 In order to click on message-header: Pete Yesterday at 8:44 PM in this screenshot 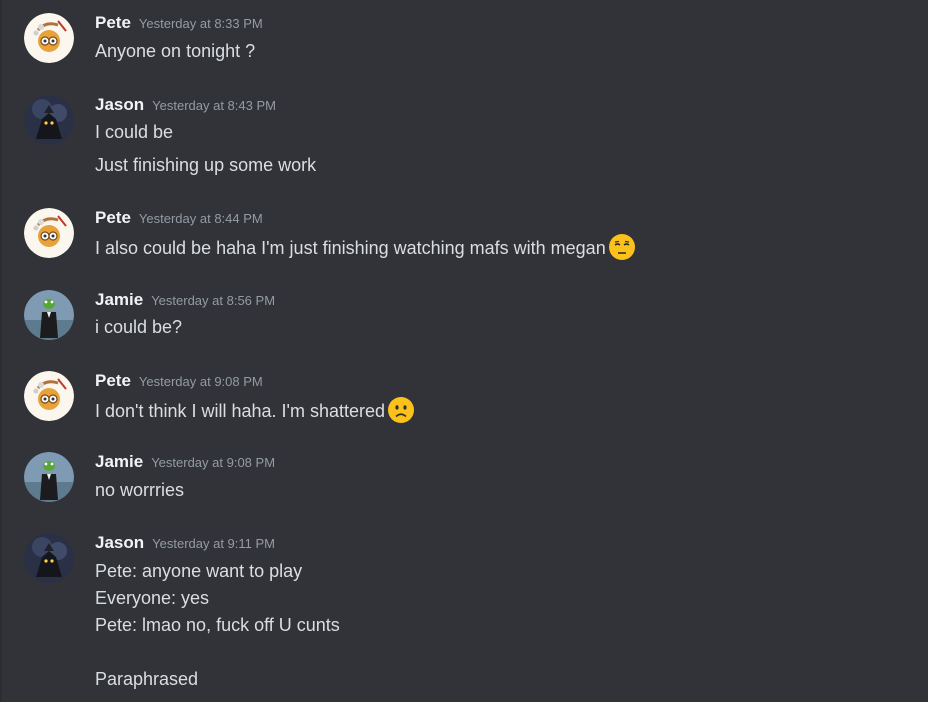, I will do `click(179, 218)`.